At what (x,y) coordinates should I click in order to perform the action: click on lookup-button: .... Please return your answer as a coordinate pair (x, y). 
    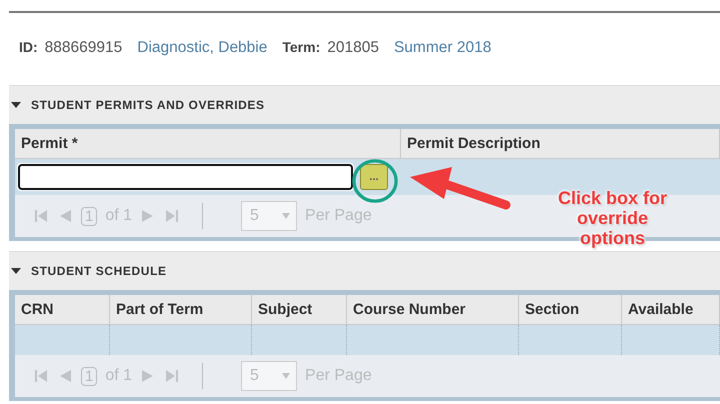
    Looking at the image, I should click on (374, 177).